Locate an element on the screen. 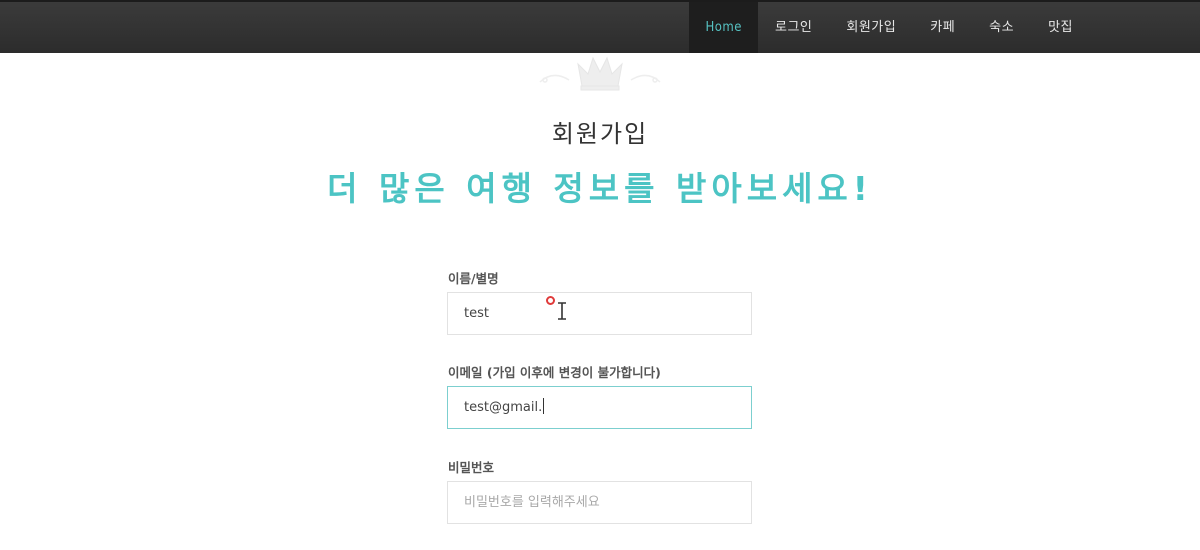  nav-item-home: Home is located at coordinates (723, 27).